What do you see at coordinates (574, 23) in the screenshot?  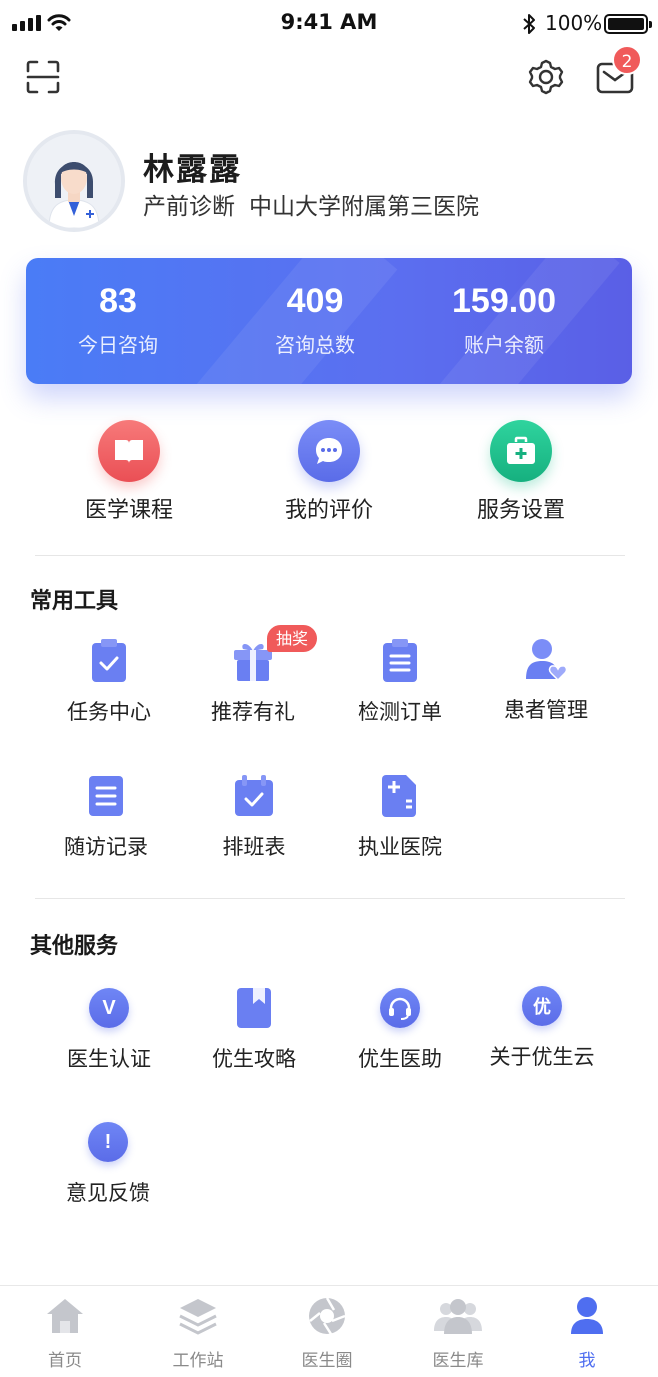 I see `battery-percent: 100%` at bounding box center [574, 23].